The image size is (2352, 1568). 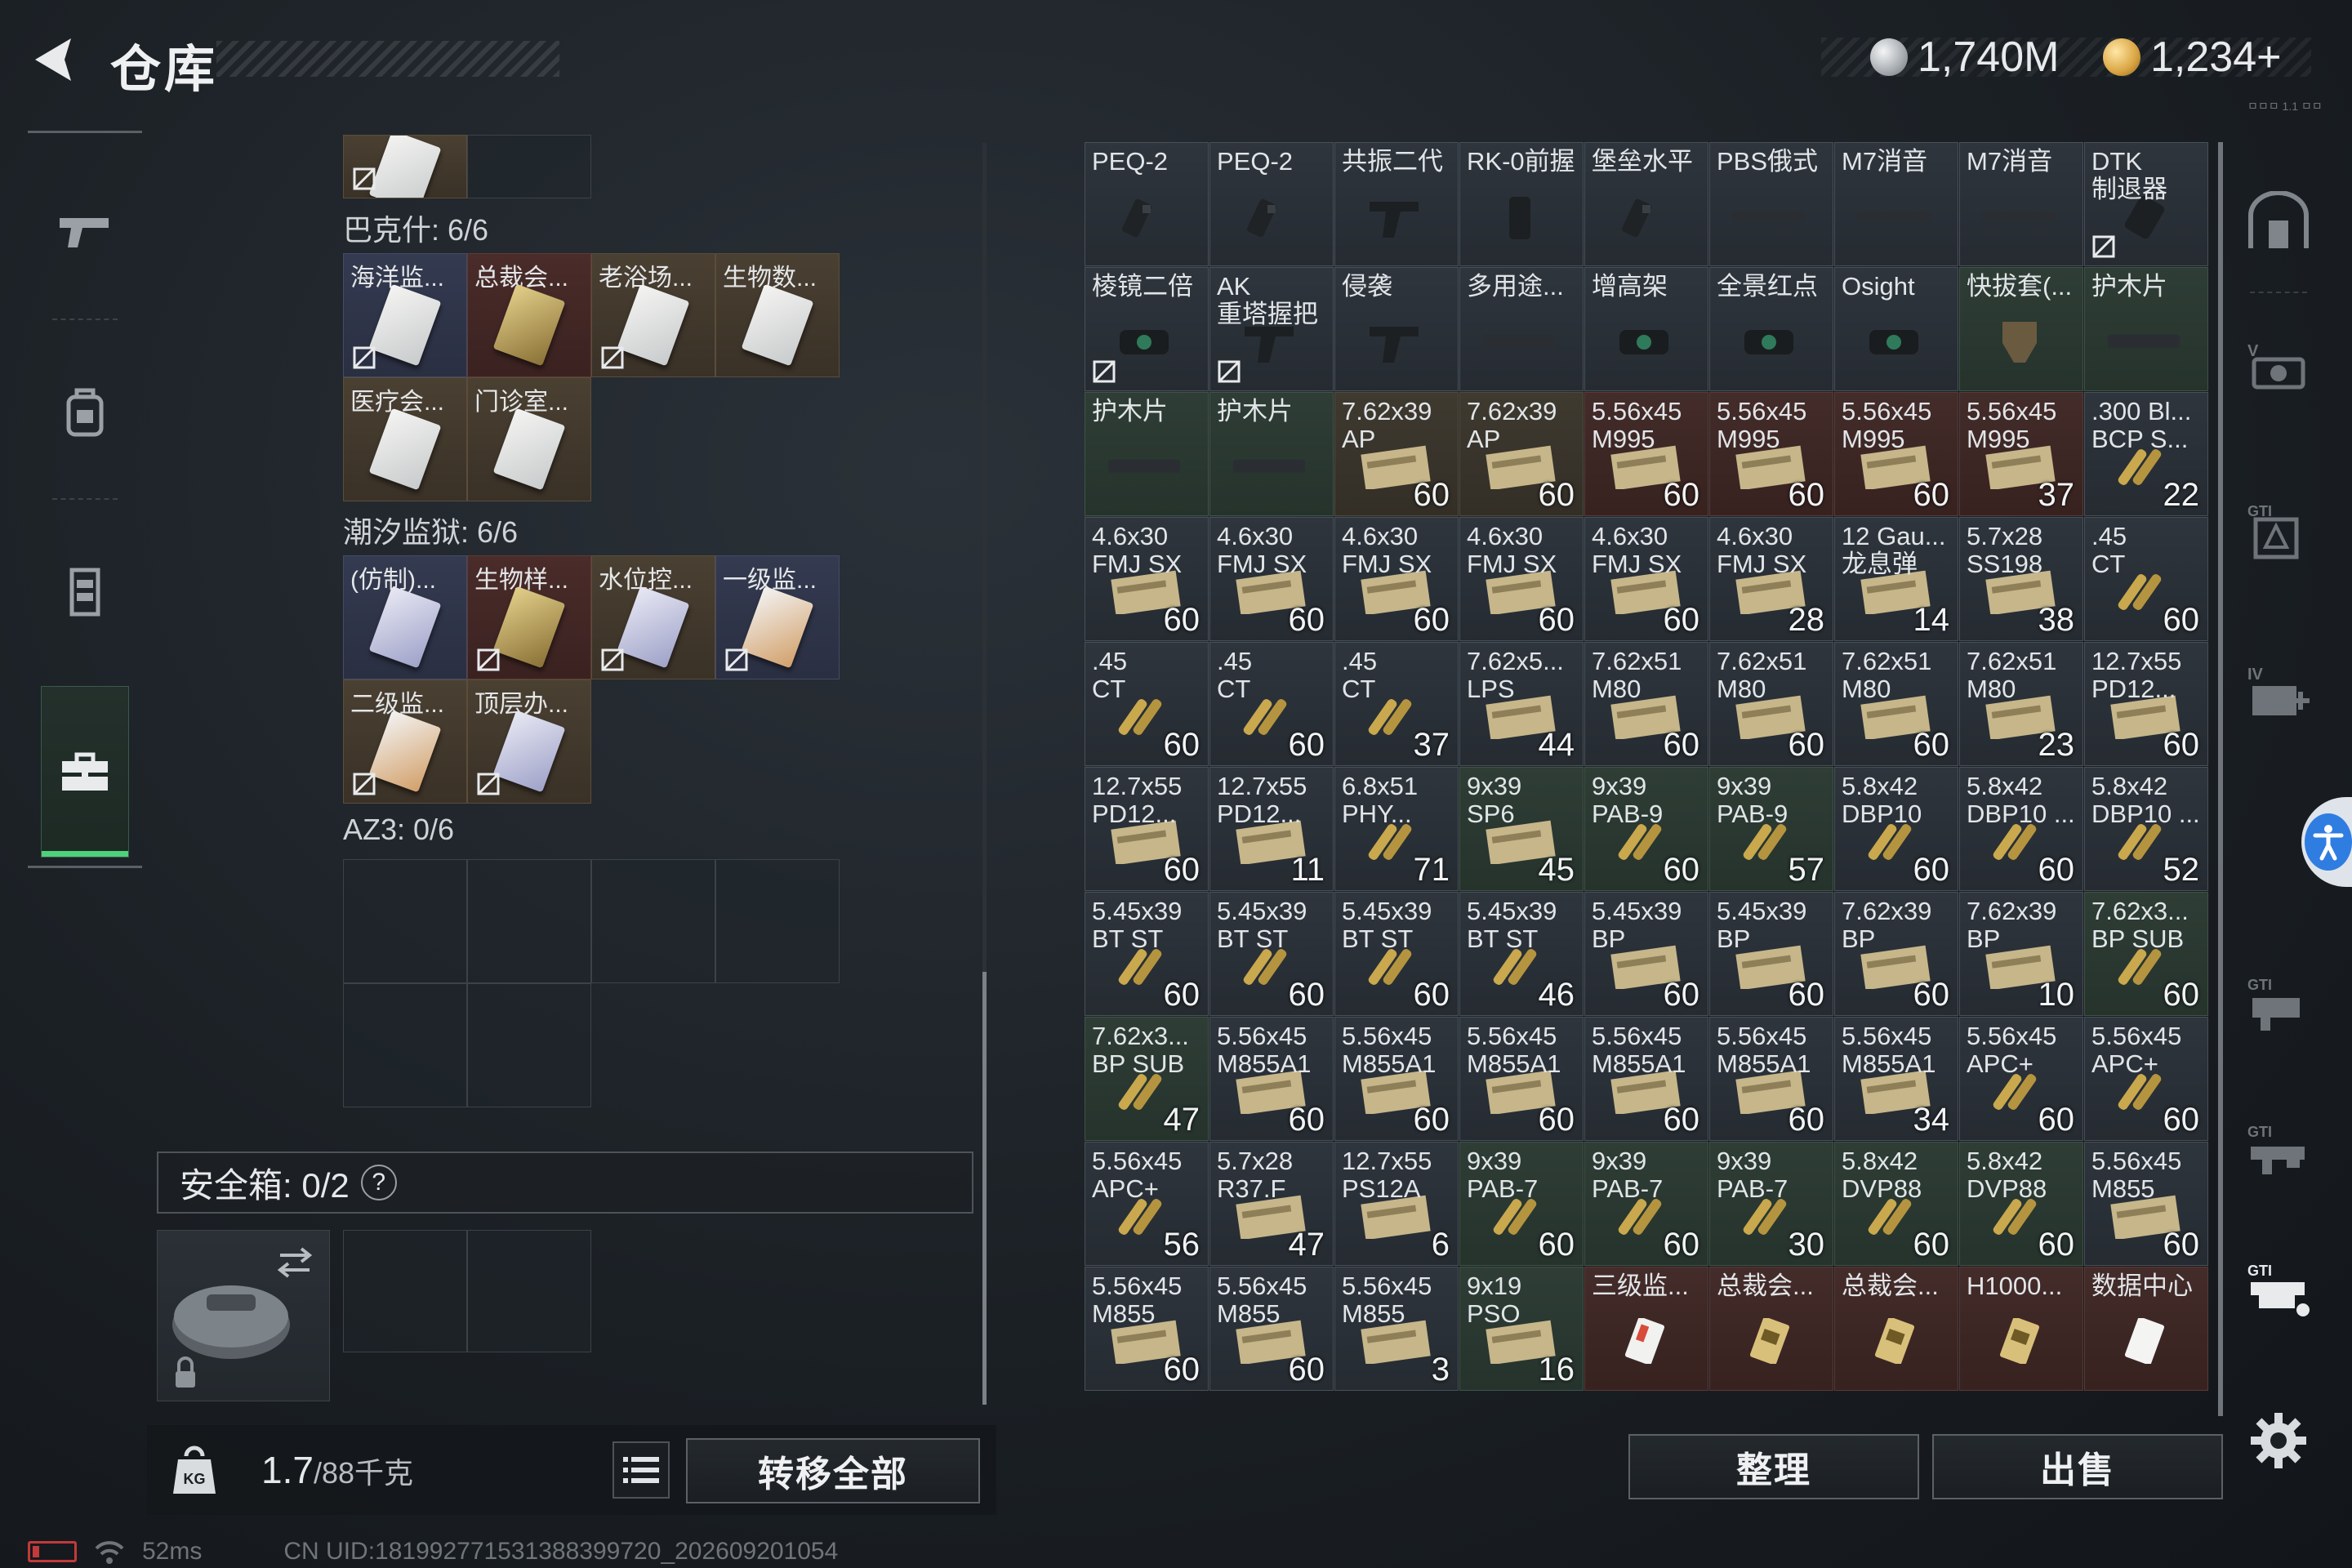 What do you see at coordinates (405, 166) in the screenshot?
I see `storage-slot` at bounding box center [405, 166].